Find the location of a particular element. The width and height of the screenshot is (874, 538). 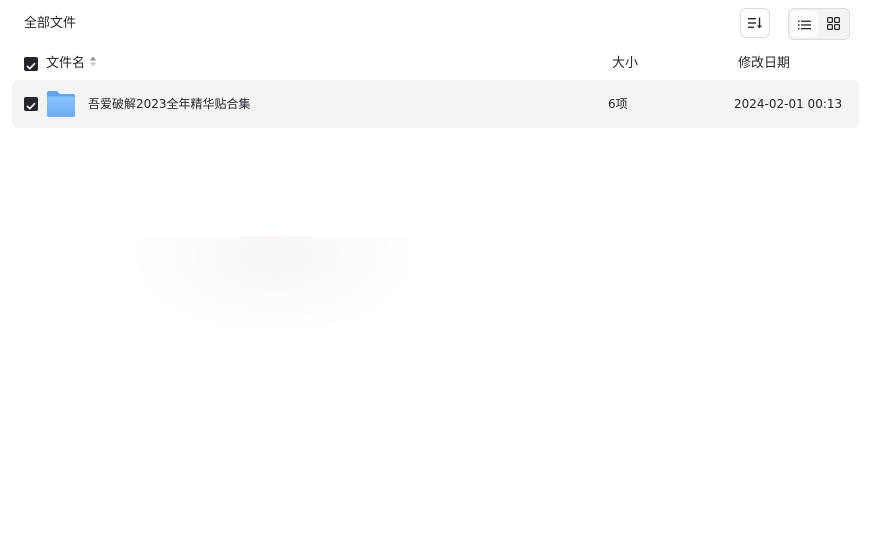

breadcrumb: 全部文件 is located at coordinates (50, 24).